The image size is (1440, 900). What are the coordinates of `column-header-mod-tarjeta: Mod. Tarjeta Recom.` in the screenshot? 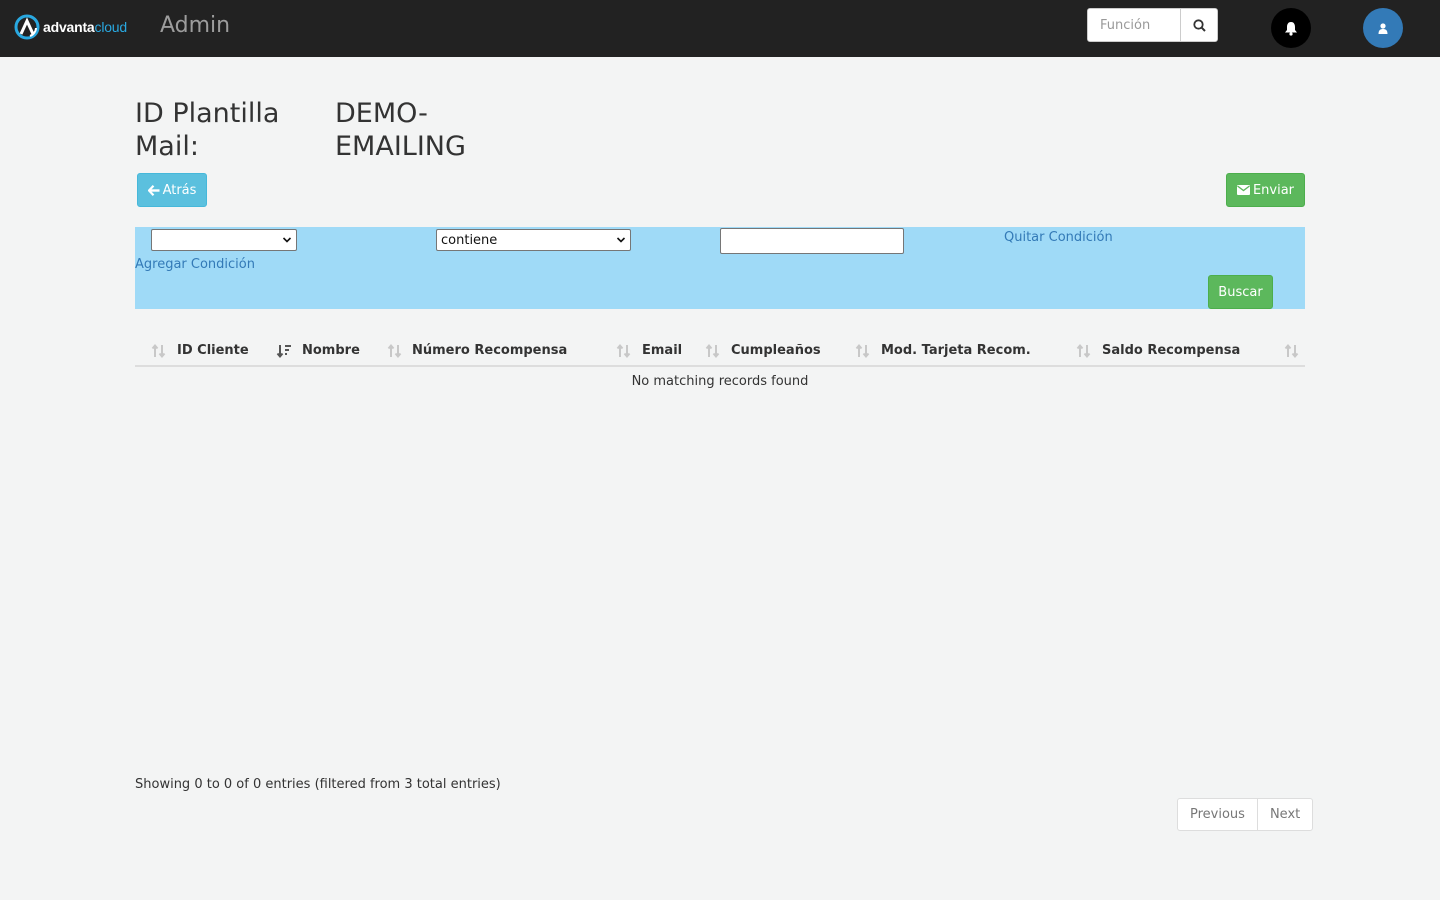 It's located at (956, 350).